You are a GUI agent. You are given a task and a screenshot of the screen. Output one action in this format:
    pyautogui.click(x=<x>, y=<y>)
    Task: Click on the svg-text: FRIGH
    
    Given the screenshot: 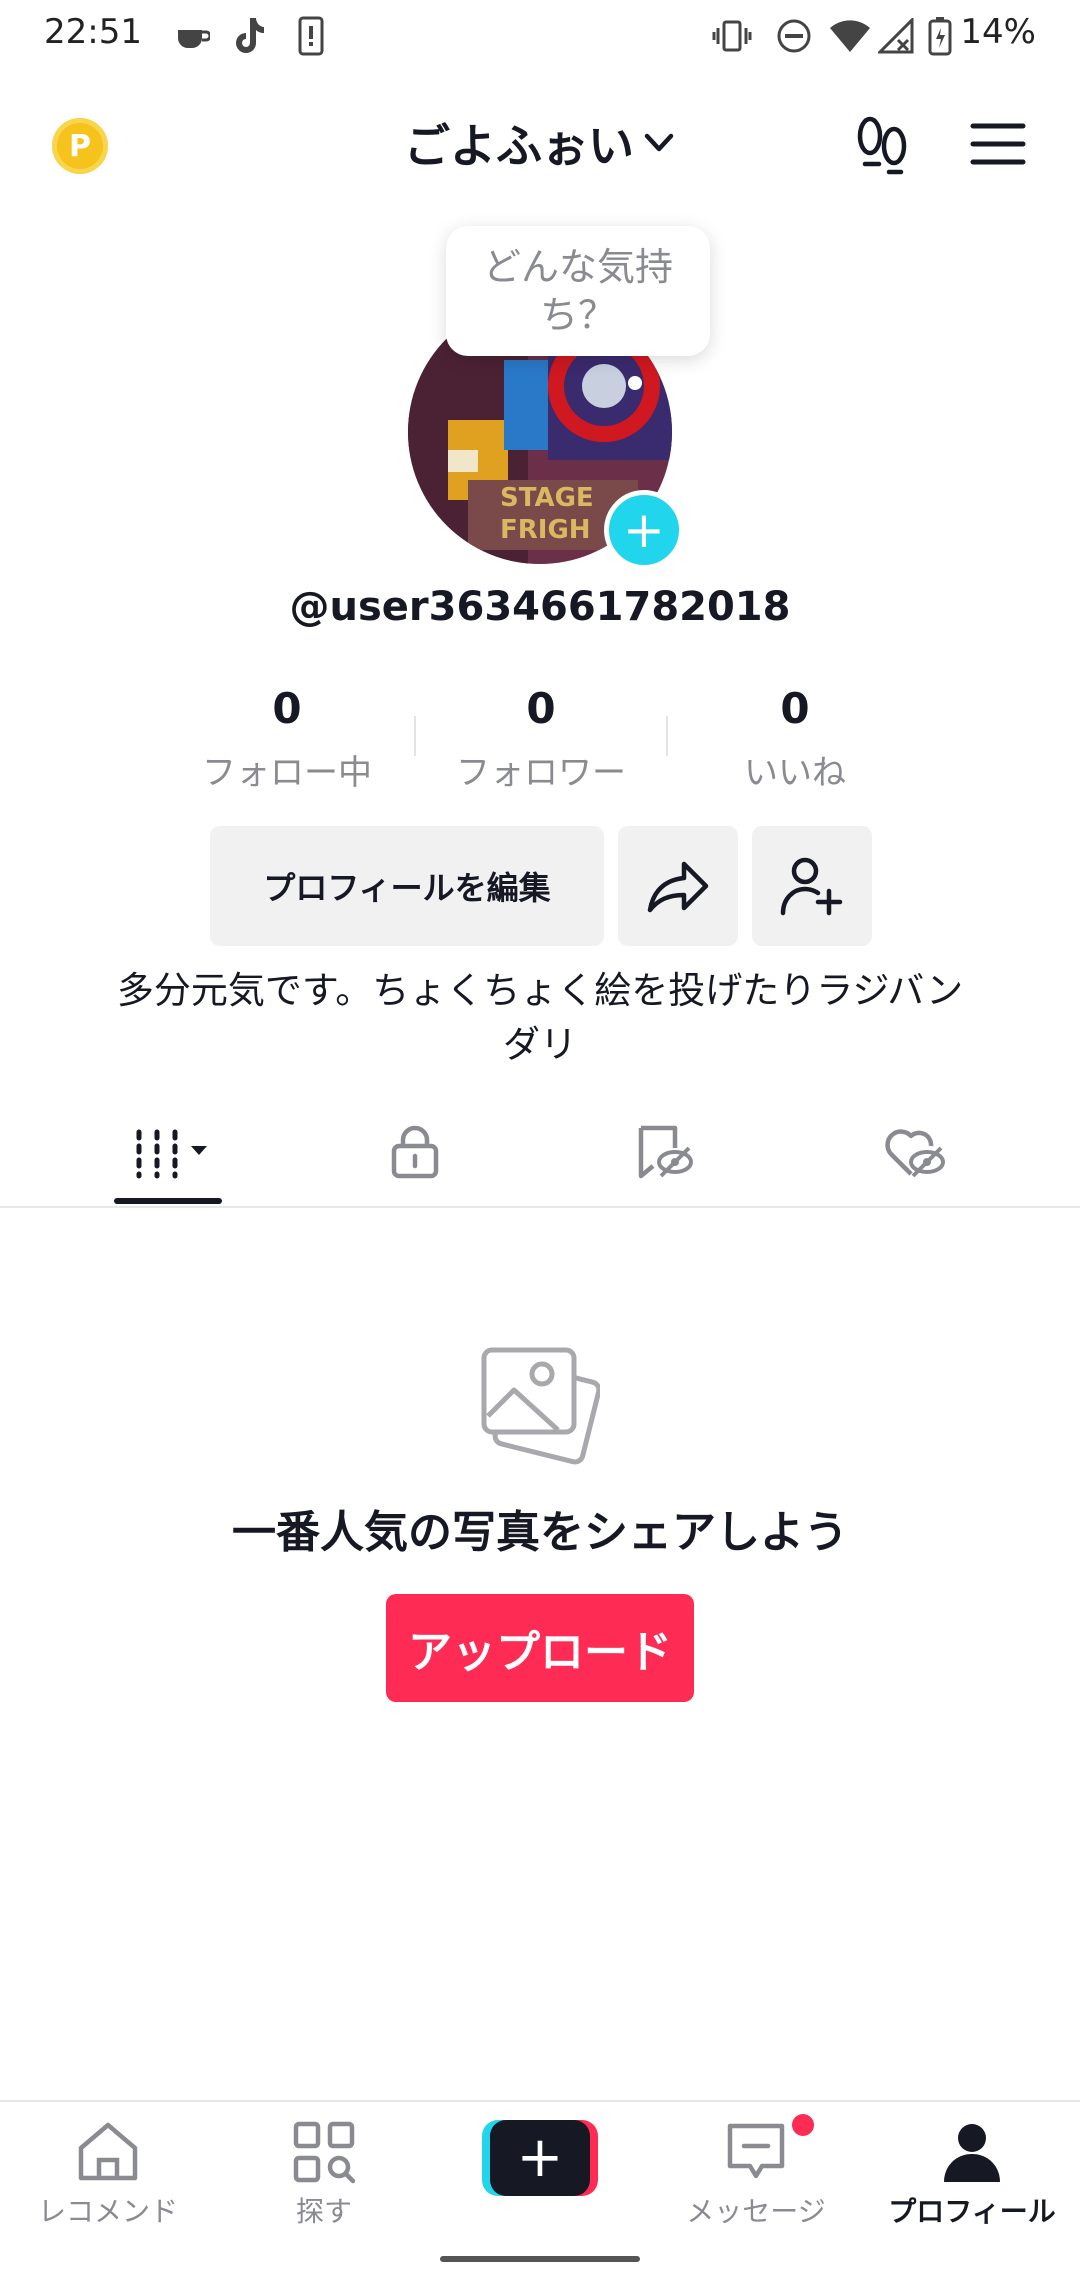 What is the action you would take?
    pyautogui.click(x=545, y=530)
    